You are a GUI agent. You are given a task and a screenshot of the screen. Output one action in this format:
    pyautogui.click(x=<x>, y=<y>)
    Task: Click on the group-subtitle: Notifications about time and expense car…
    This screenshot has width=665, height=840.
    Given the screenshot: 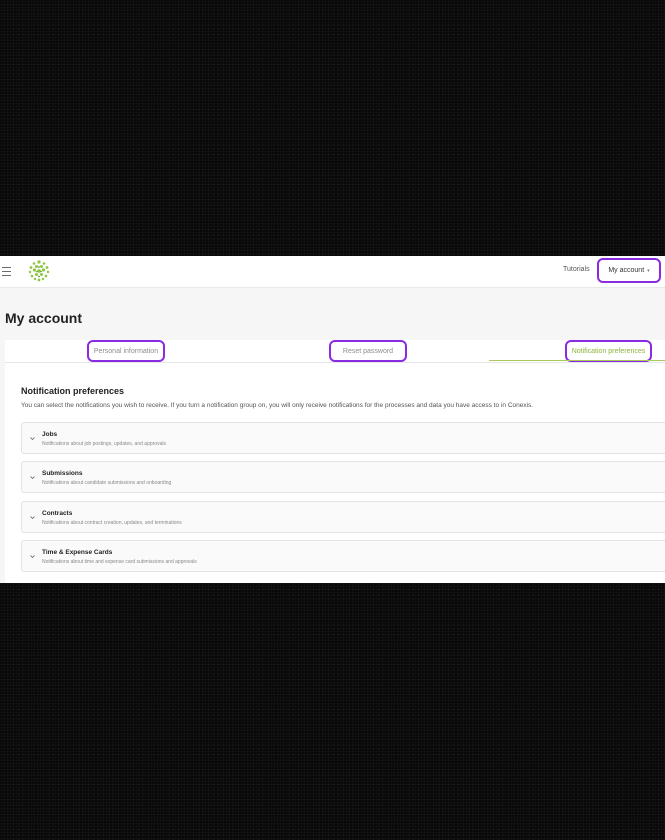 What is the action you would take?
    pyautogui.click(x=119, y=562)
    